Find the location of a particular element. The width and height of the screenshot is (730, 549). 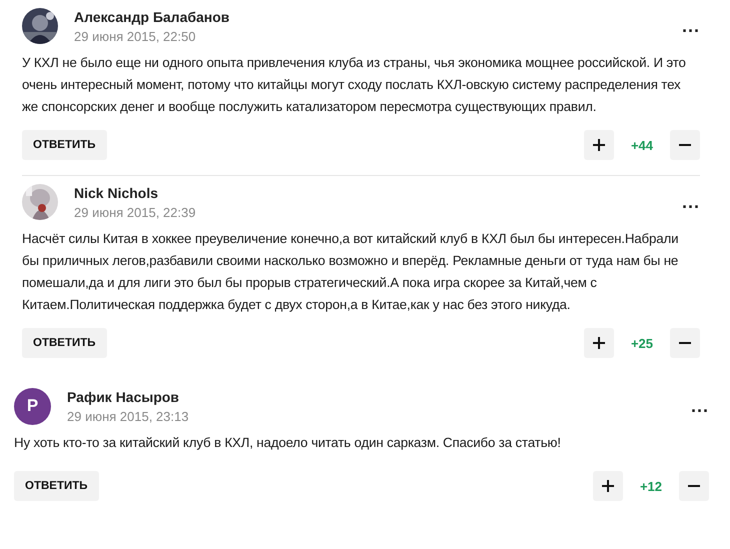

avatar: Р is located at coordinates (32, 406).